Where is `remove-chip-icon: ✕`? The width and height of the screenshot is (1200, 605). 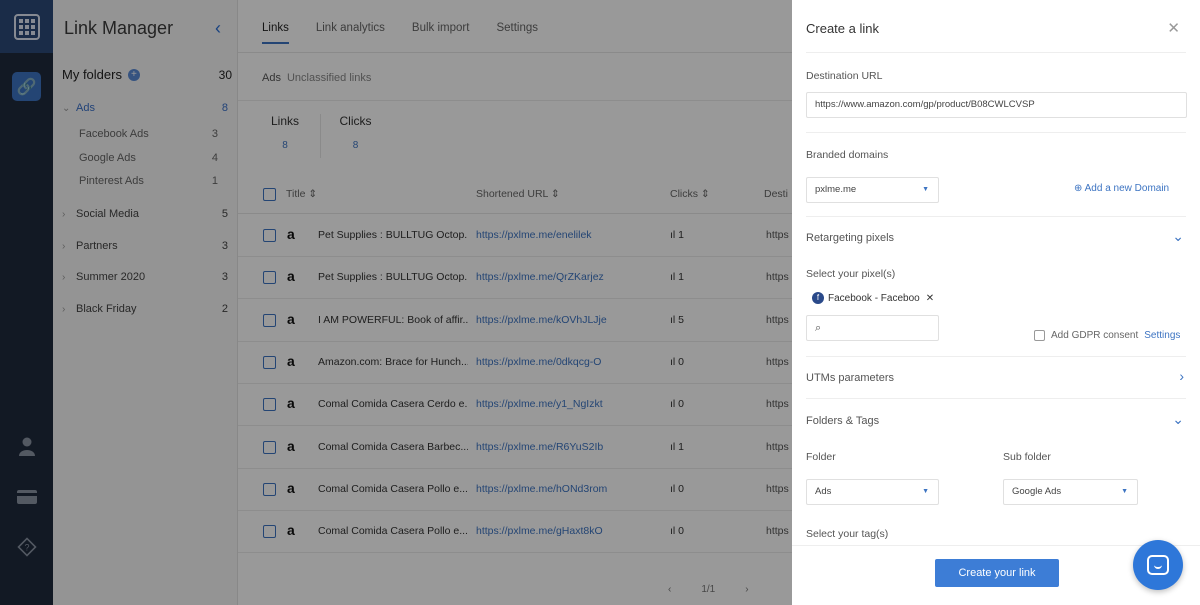 remove-chip-icon: ✕ is located at coordinates (930, 298).